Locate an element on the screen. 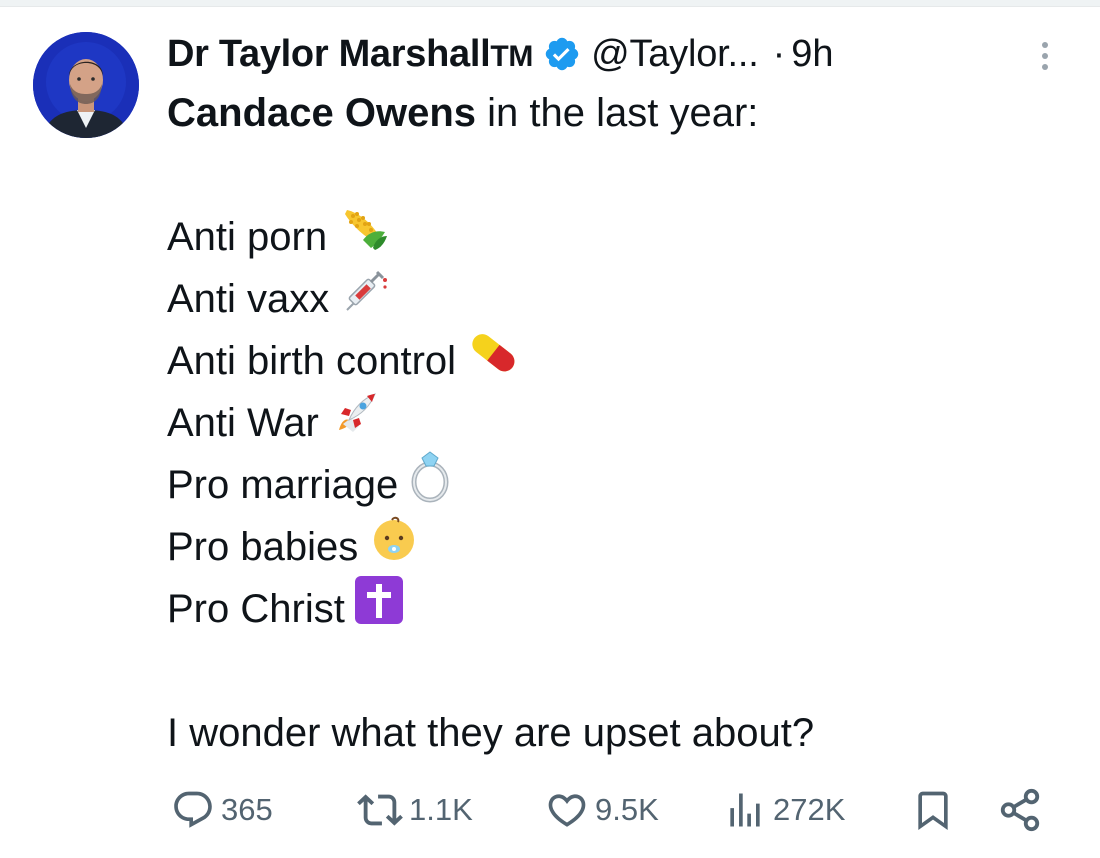 The width and height of the screenshot is (1100, 858). author-name-suffix: TM is located at coordinates (512, 56).